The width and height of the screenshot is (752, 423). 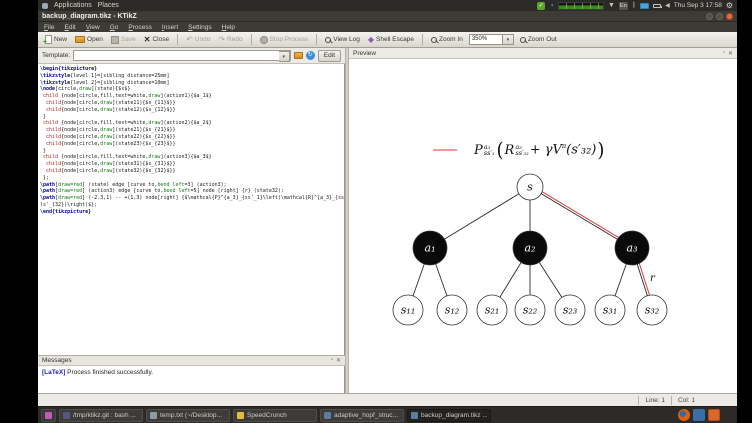 What do you see at coordinates (73, 5) in the screenshot?
I see `applications-menu: Applications` at bounding box center [73, 5].